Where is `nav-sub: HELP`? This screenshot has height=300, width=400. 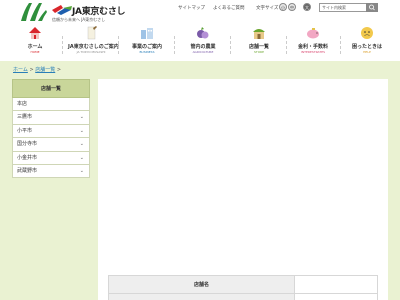 nav-sub: HELP is located at coordinates (367, 52).